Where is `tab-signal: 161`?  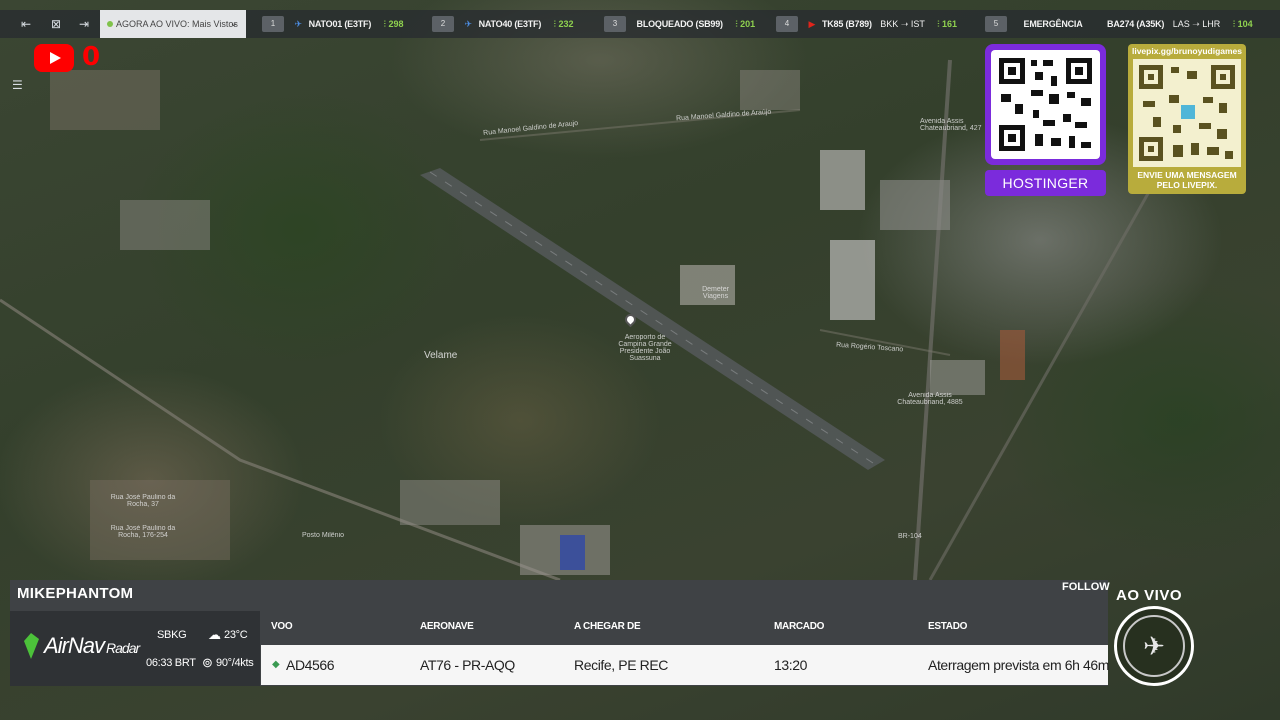
tab-signal: 161 is located at coordinates (950, 24).